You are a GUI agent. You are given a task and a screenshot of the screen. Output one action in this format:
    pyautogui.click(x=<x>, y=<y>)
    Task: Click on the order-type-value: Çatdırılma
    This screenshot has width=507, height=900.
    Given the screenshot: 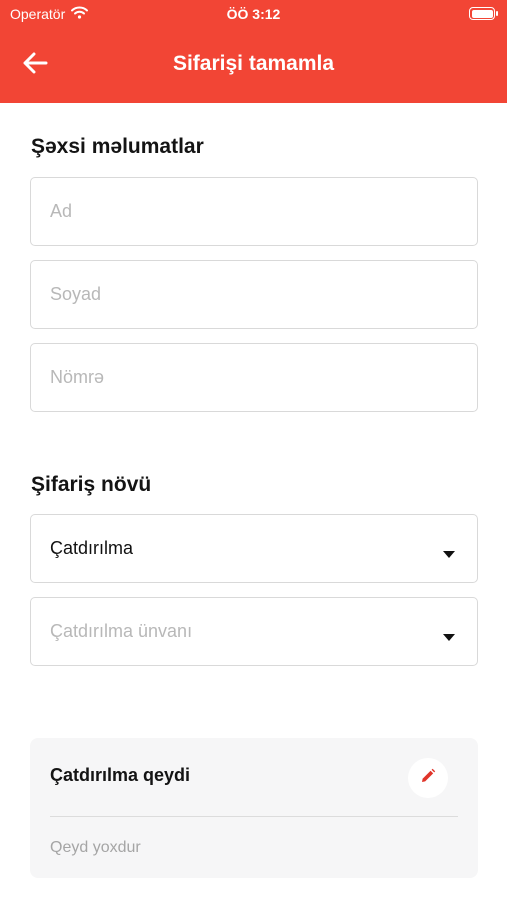 What is the action you would take?
    pyautogui.click(x=92, y=548)
    